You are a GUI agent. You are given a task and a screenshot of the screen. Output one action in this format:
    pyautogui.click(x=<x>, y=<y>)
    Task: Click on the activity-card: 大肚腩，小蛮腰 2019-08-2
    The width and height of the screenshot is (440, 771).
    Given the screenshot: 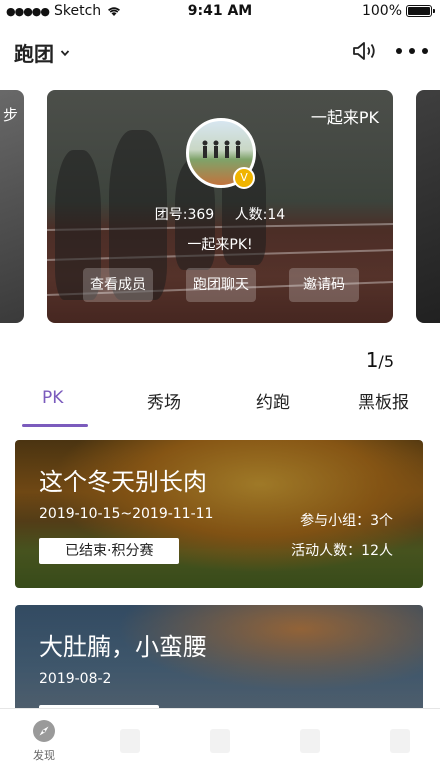 What is the action you would take?
    pyautogui.click(x=219, y=665)
    